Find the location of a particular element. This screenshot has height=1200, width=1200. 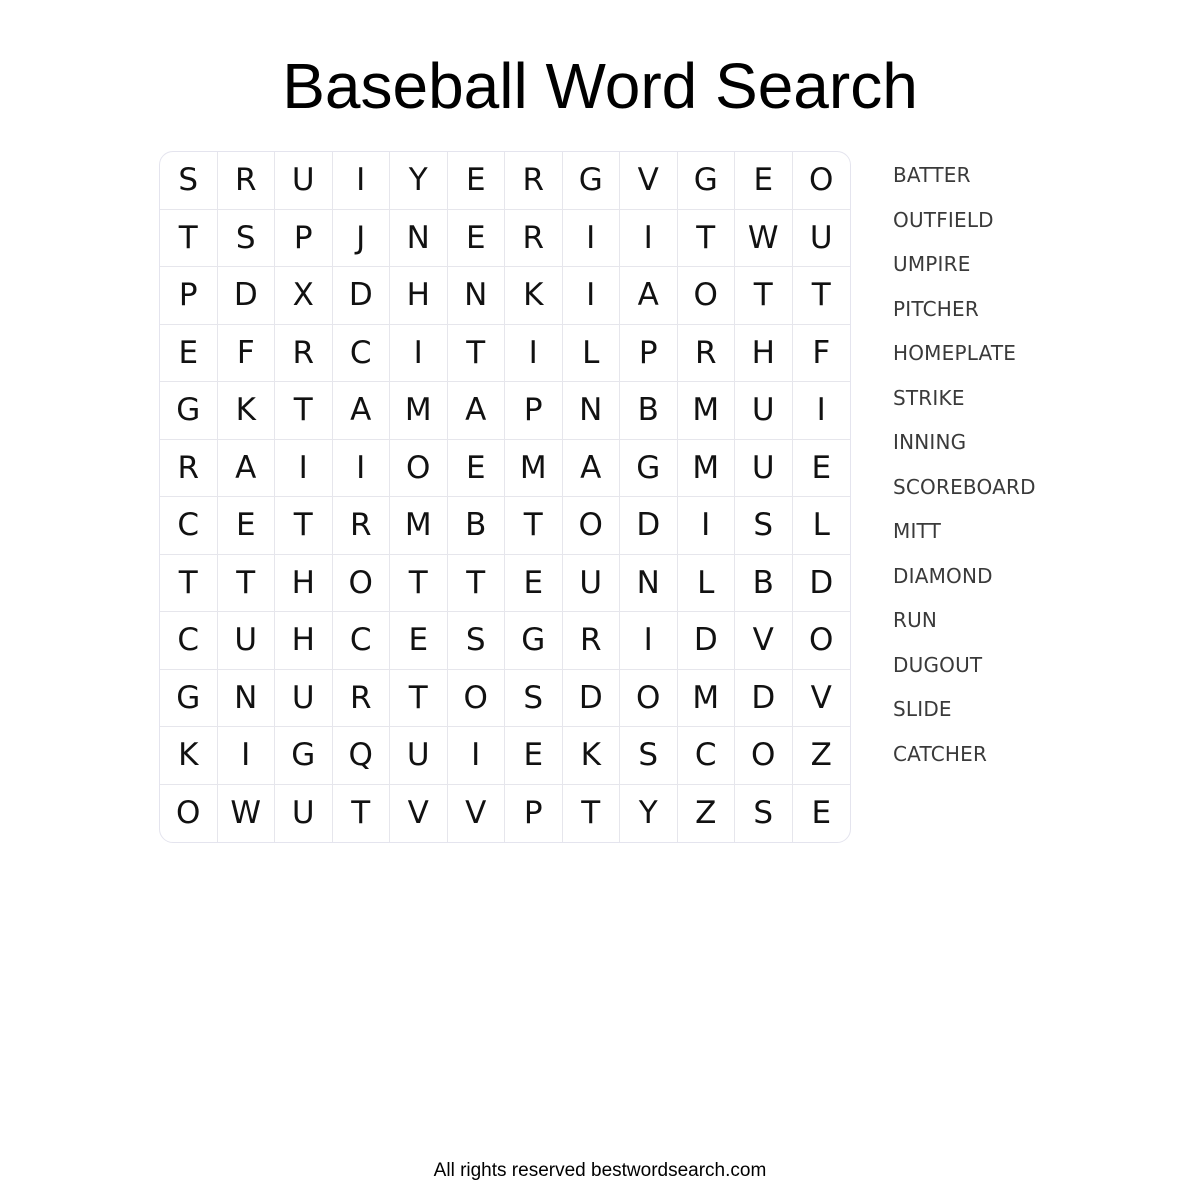

grid-cell: Q is located at coordinates (361, 756).